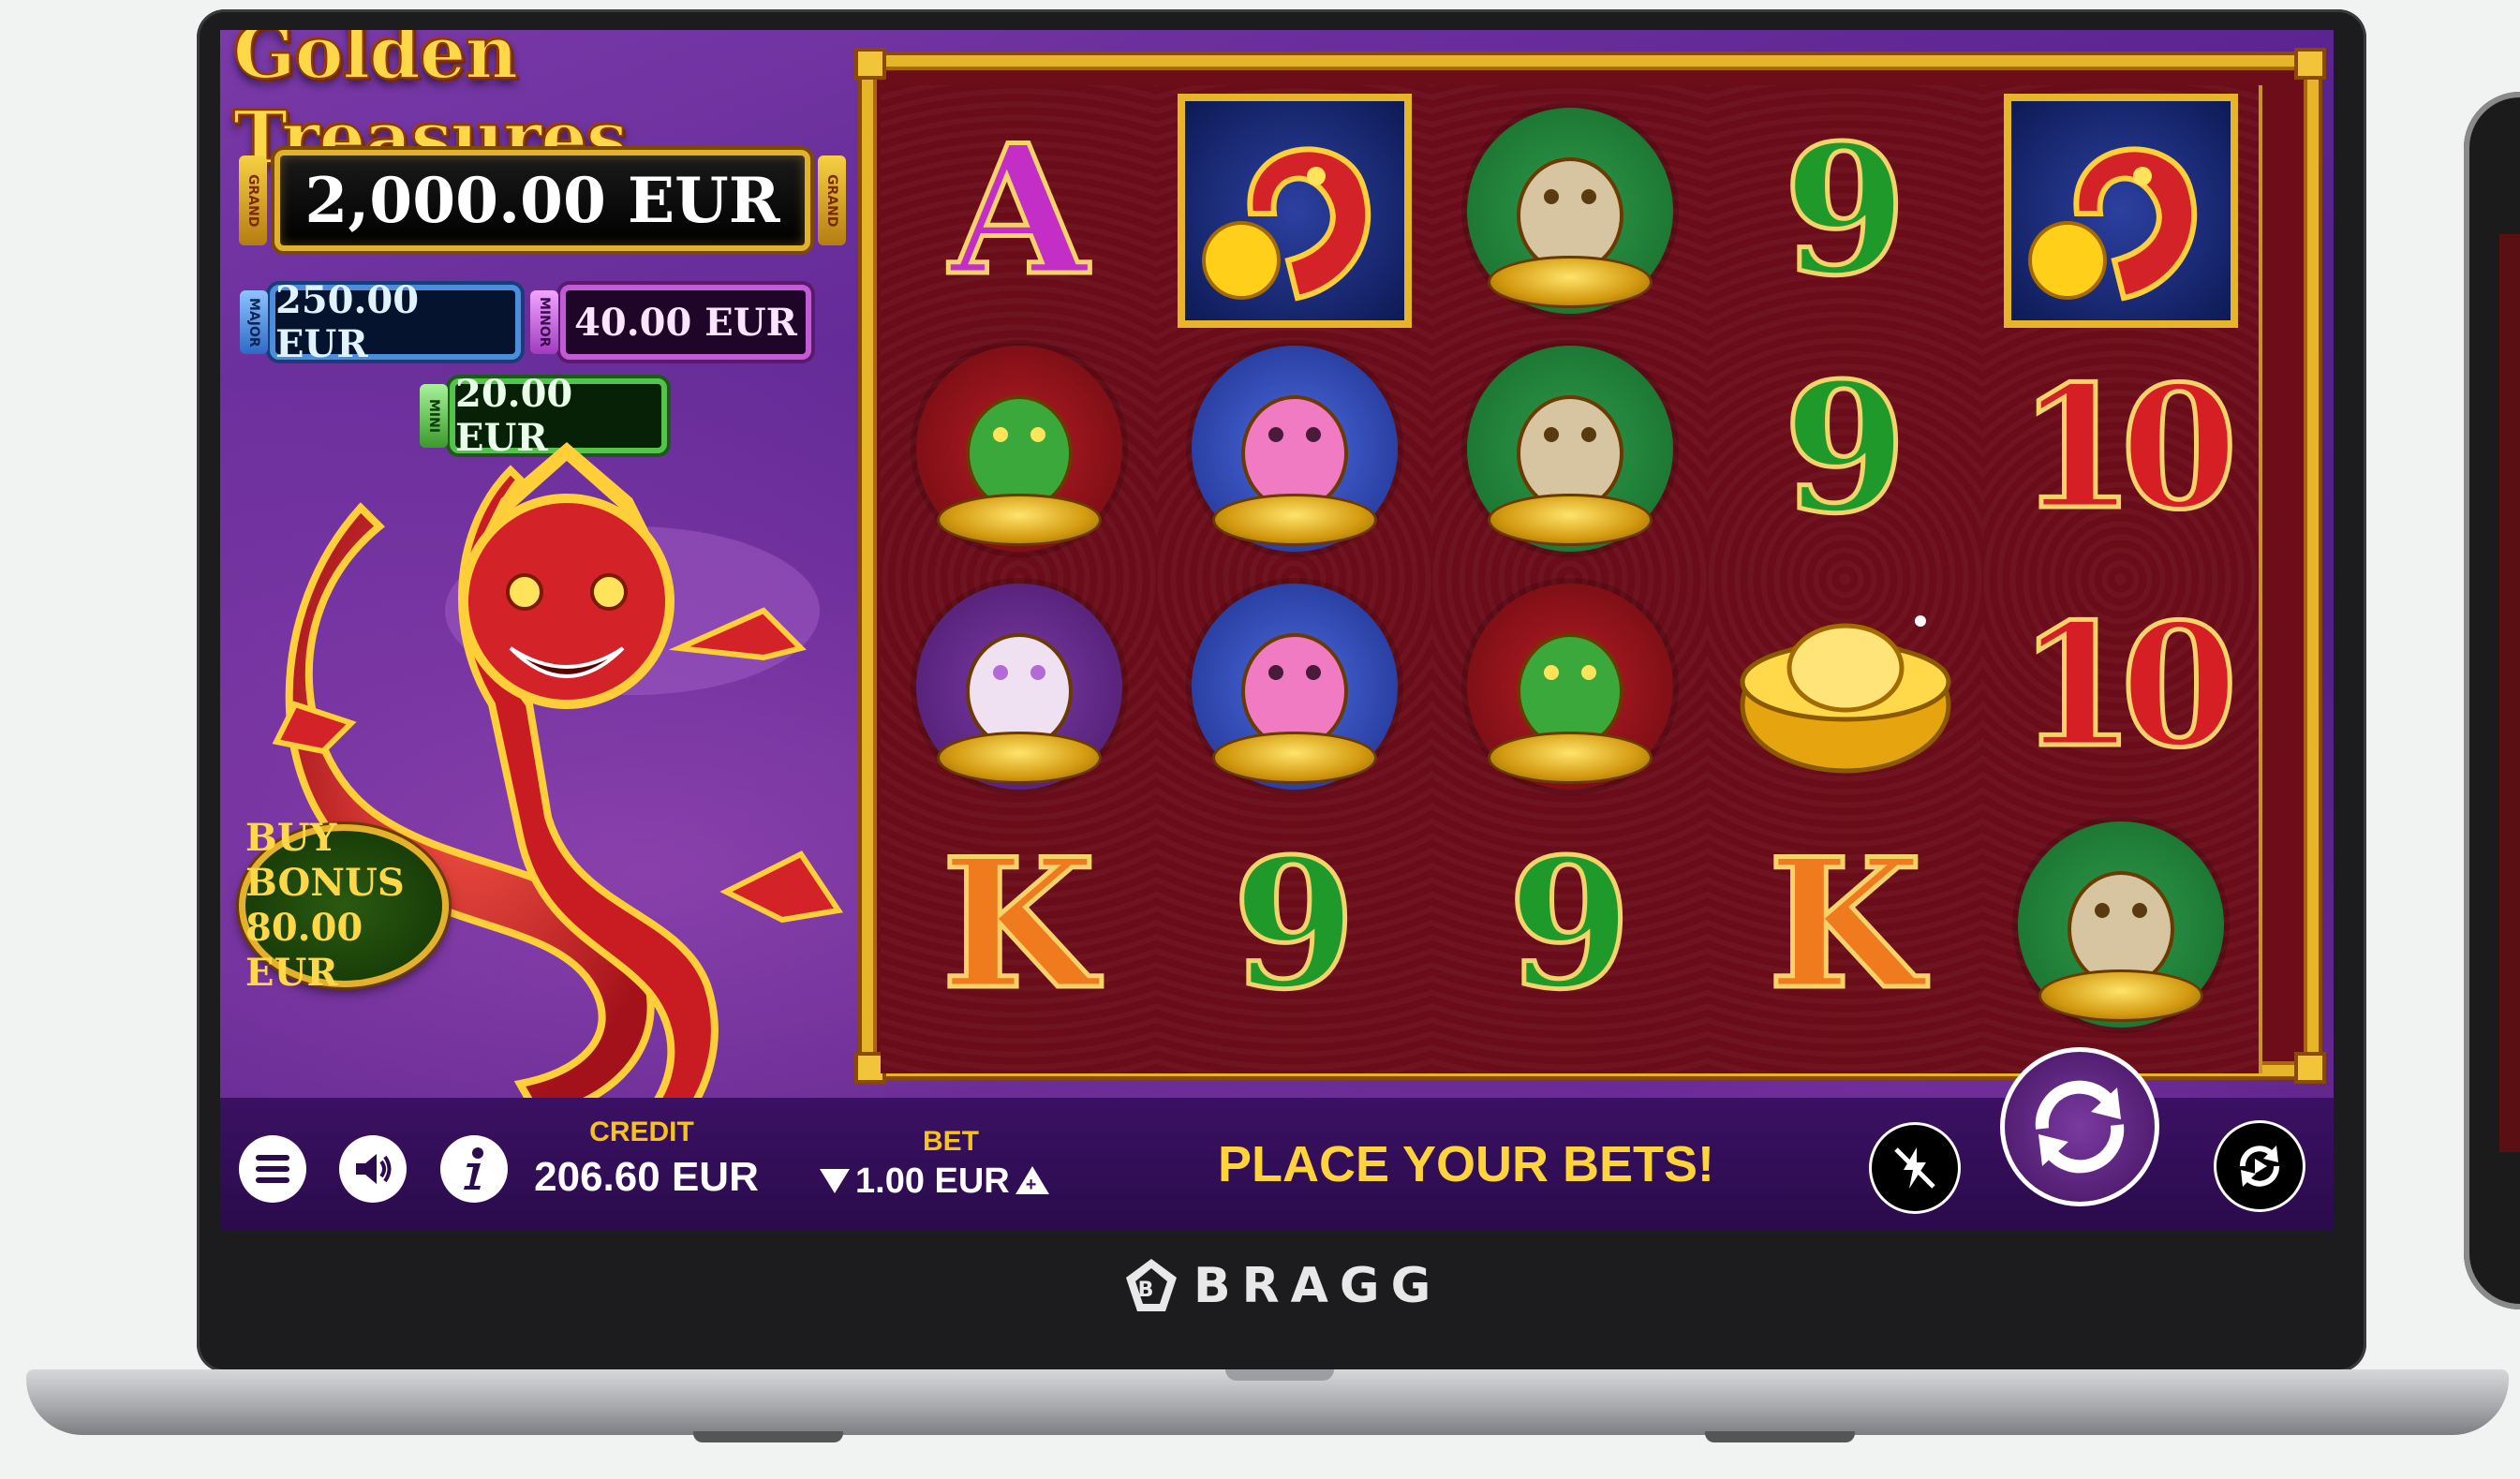 The height and width of the screenshot is (1479, 2520). I want to click on autoplay-button, so click(2259, 1166).